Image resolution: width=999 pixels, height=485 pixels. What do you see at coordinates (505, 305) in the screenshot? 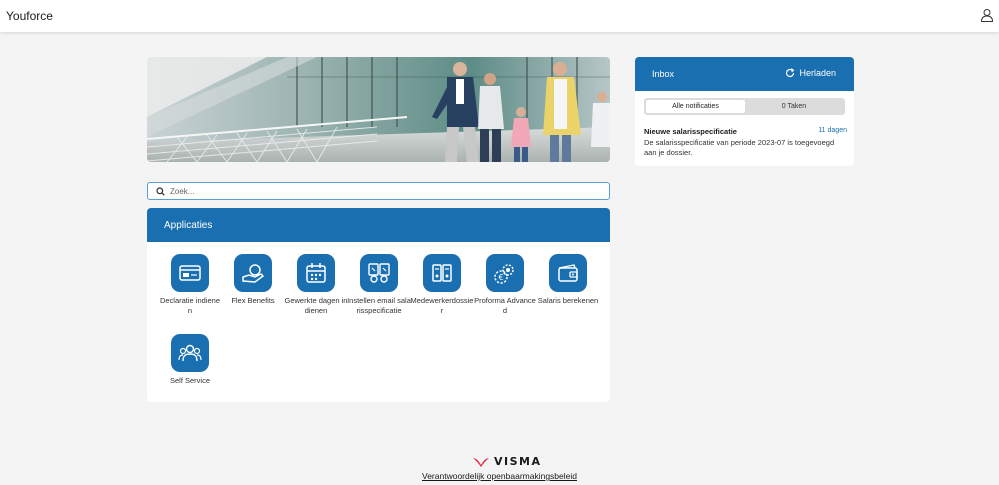
I see `app-tile-label: Proforma Advanced` at bounding box center [505, 305].